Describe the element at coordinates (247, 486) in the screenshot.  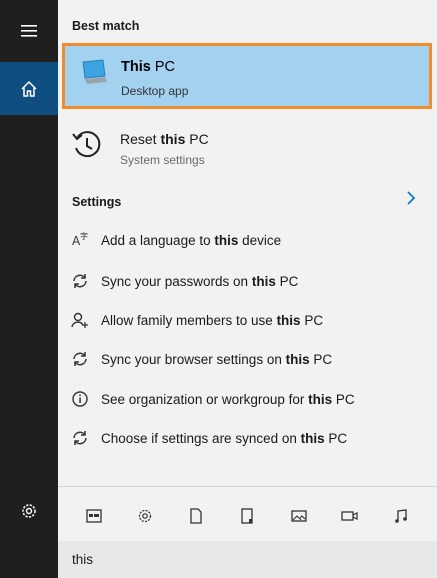
I see `divider` at that location.